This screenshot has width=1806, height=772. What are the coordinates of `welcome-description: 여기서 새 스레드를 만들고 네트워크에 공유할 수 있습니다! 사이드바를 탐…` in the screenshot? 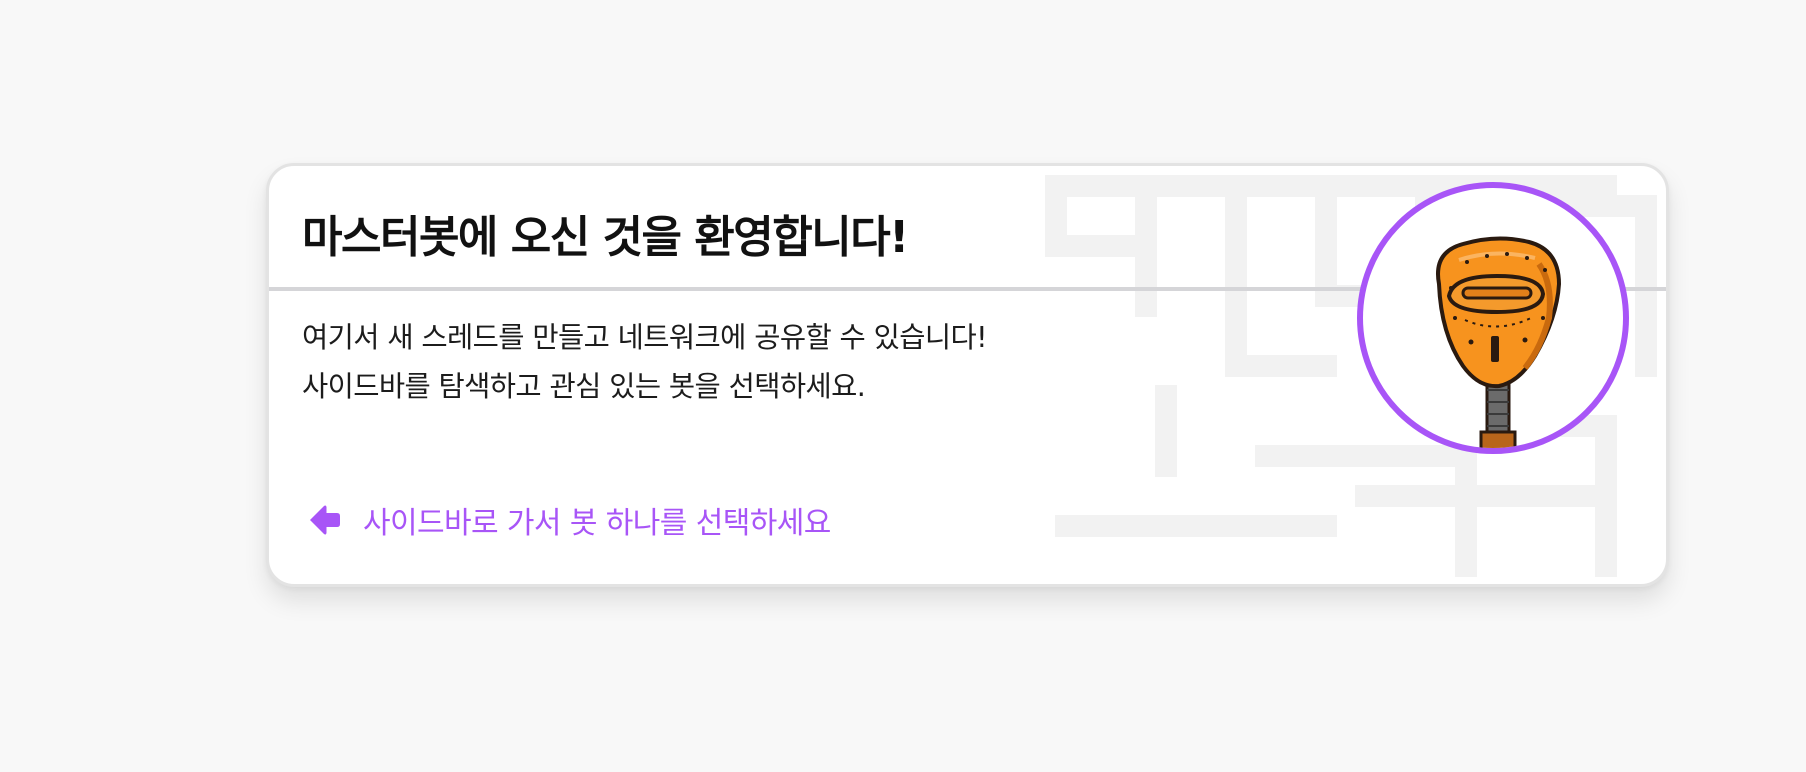 It's located at (645, 362).